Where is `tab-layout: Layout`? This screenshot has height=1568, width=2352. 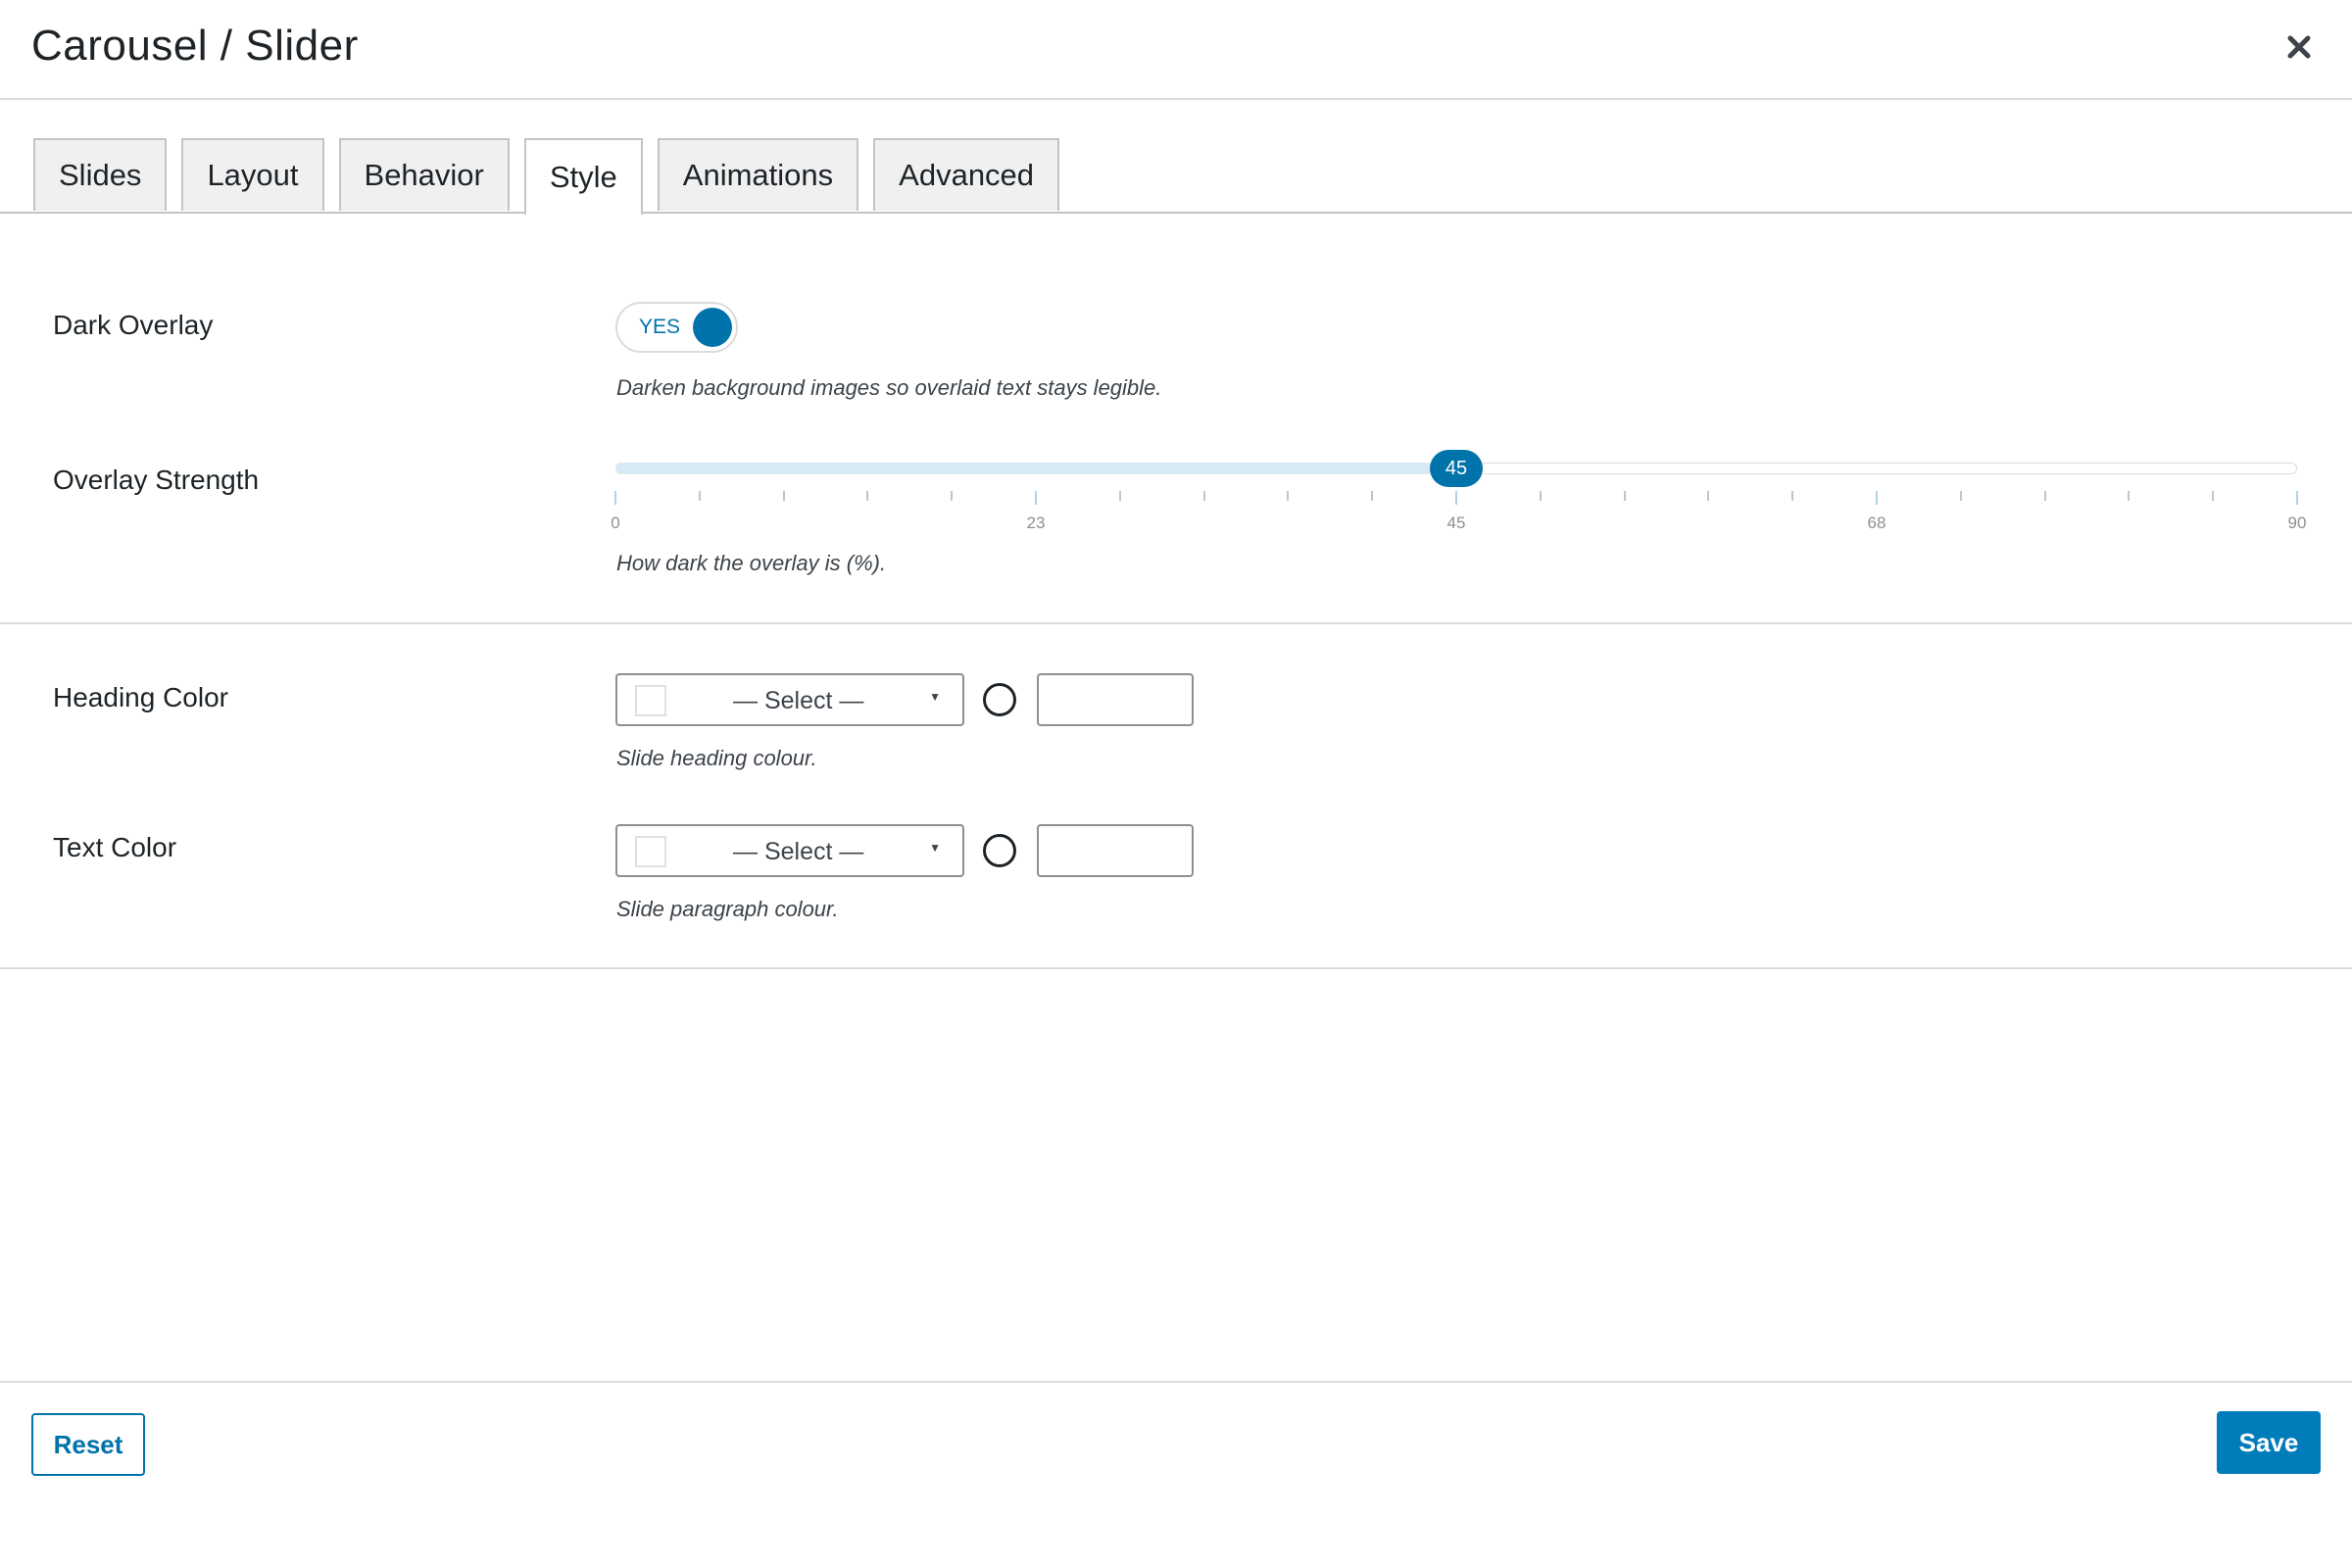
tab-layout: Layout is located at coordinates (253, 174).